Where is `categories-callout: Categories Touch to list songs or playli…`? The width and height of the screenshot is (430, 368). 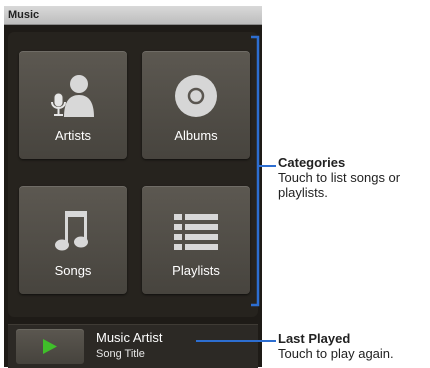
categories-callout: Categories Touch to list songs or playli… is located at coordinates (353, 177).